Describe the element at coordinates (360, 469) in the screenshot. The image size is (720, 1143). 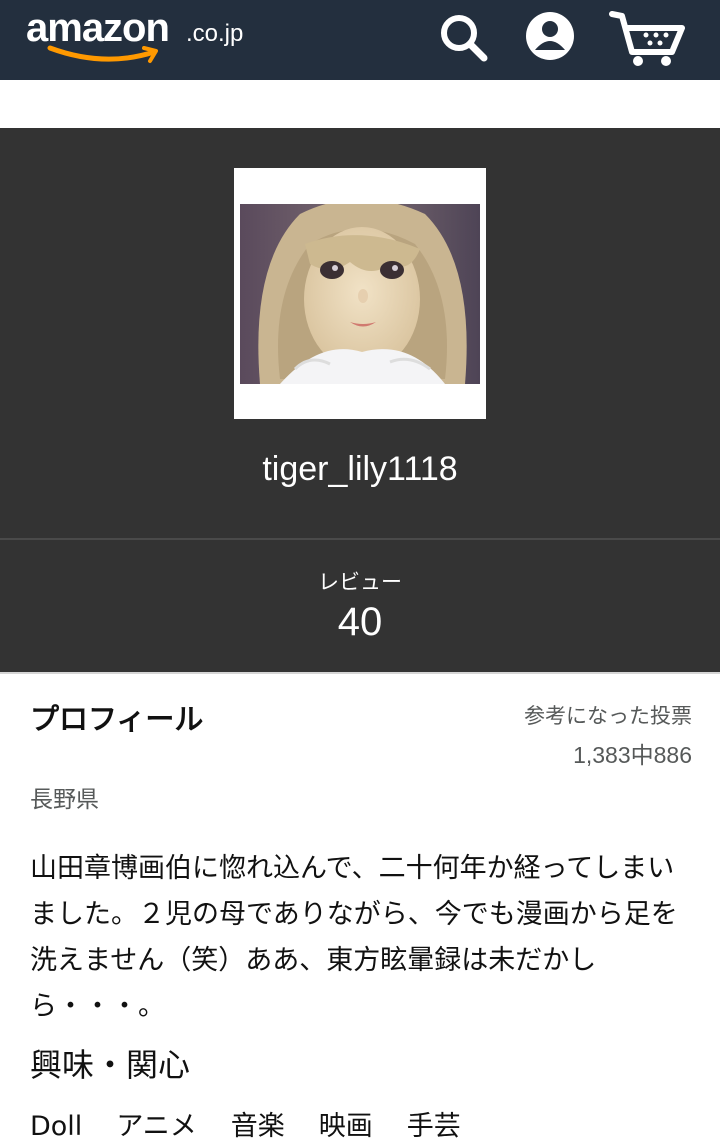
I see `profile-username: tiger_lily1118` at that location.